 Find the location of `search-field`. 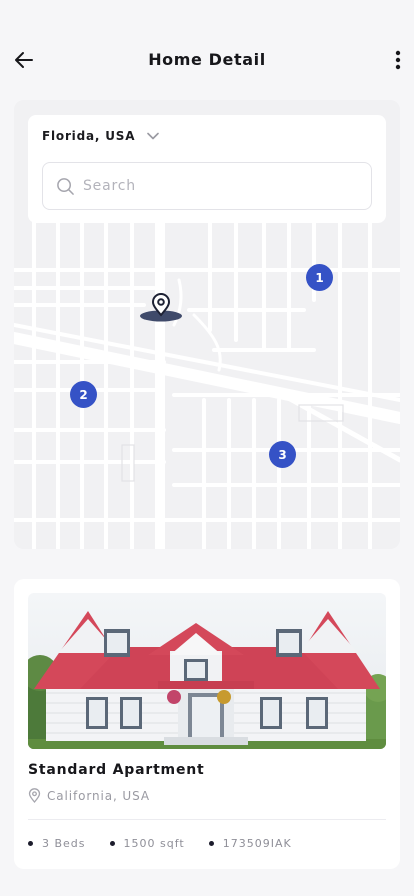

search-field is located at coordinates (207, 186).